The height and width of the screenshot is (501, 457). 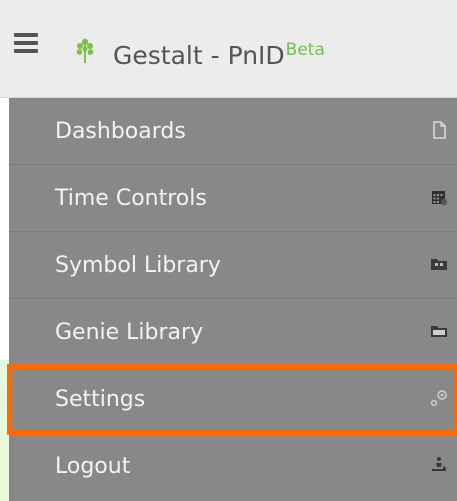 What do you see at coordinates (439, 464) in the screenshot?
I see `logout-icon` at bounding box center [439, 464].